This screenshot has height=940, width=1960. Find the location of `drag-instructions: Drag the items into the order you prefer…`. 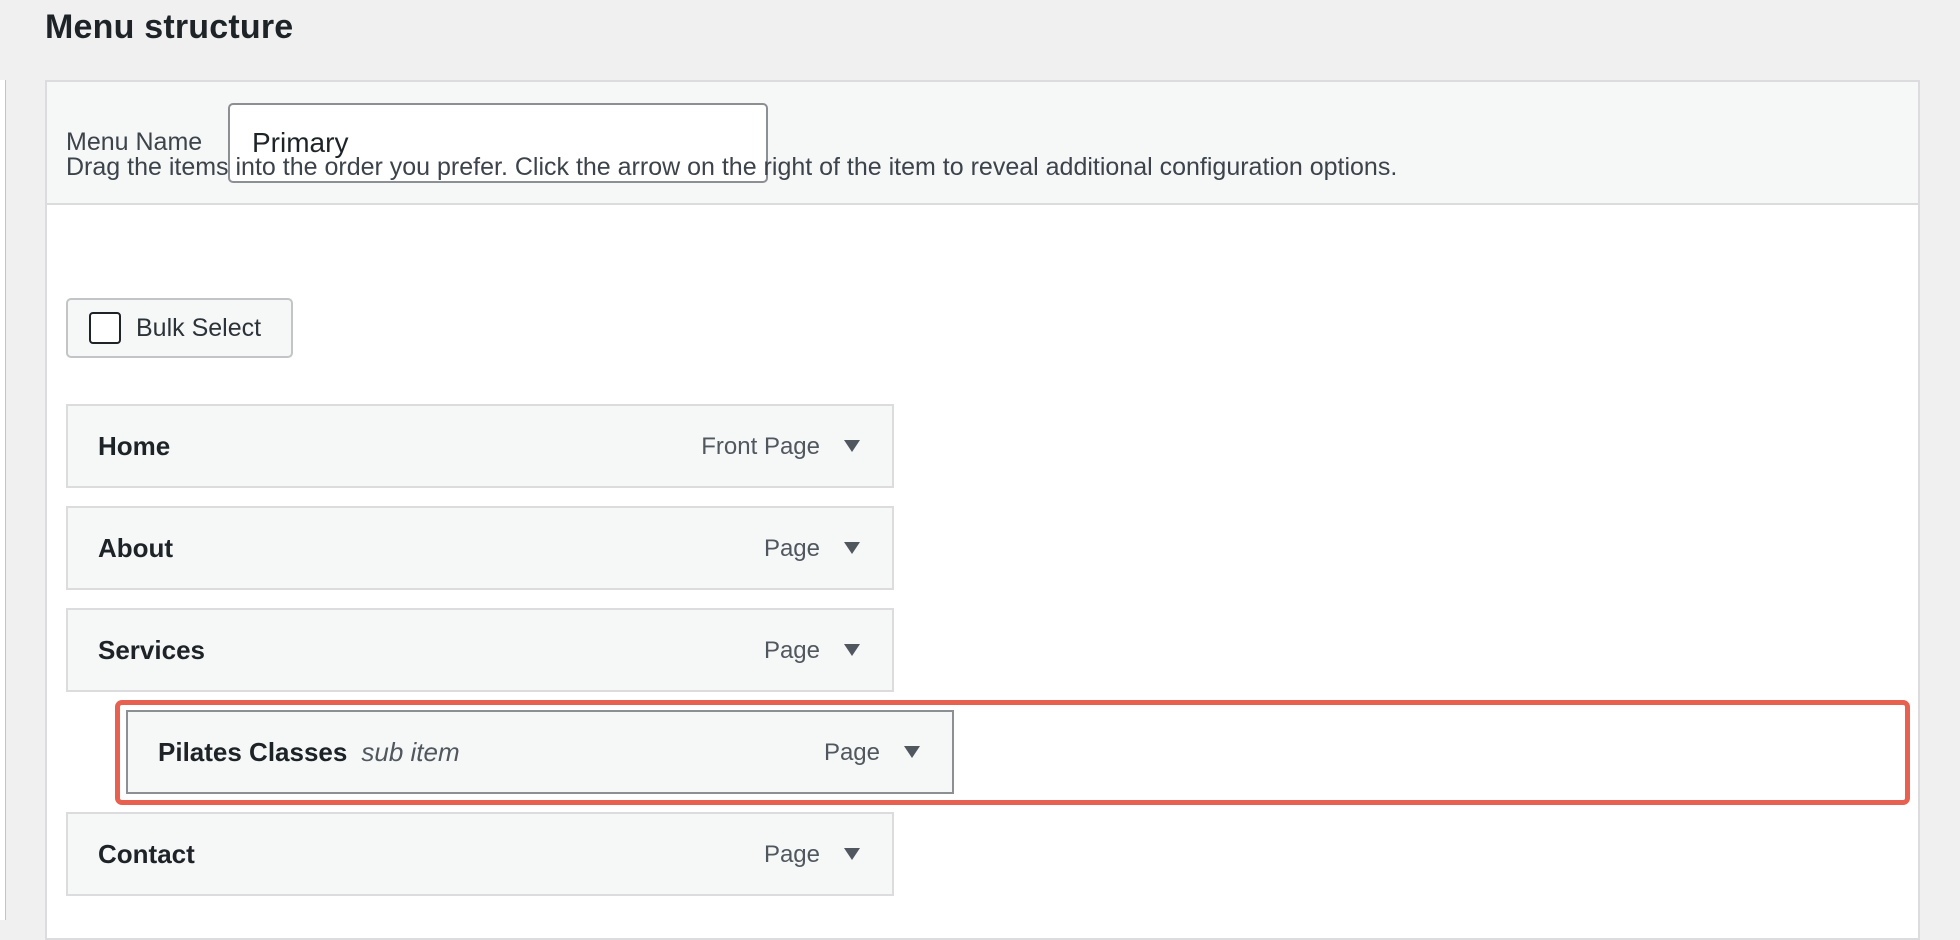

drag-instructions: Drag the items into the order you prefer… is located at coordinates (732, 167).